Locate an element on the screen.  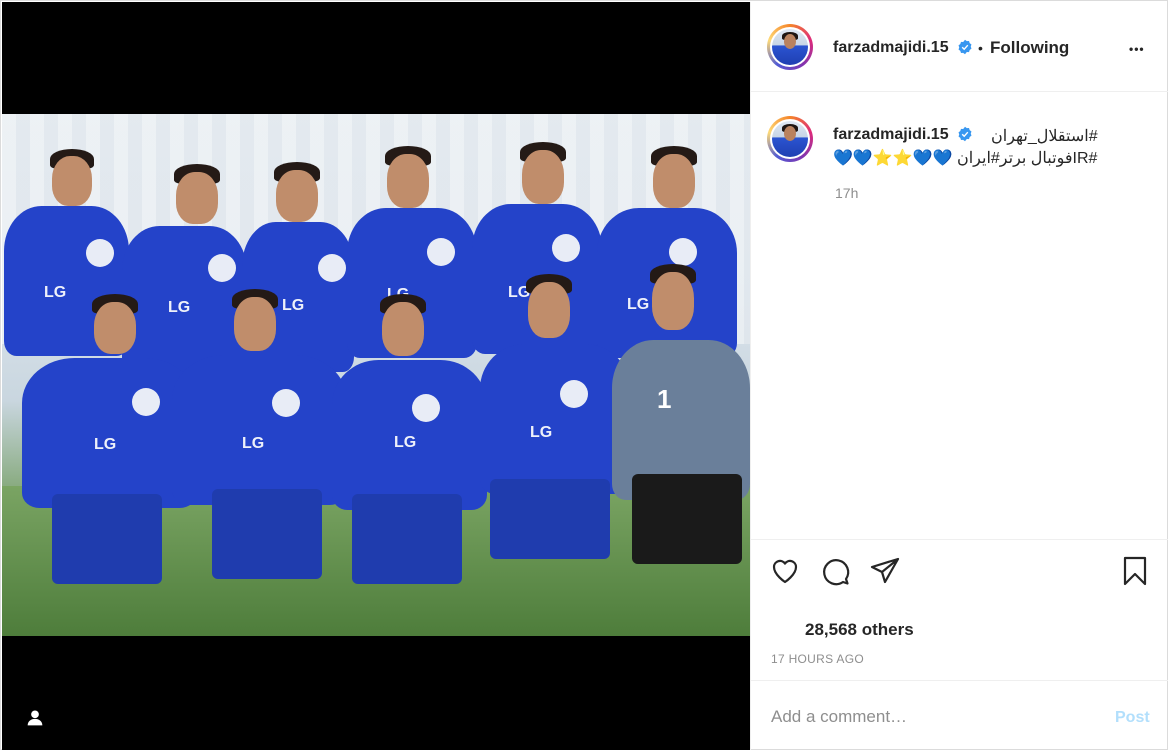
caption-username: farzadmajidi.15 is located at coordinates (891, 135).